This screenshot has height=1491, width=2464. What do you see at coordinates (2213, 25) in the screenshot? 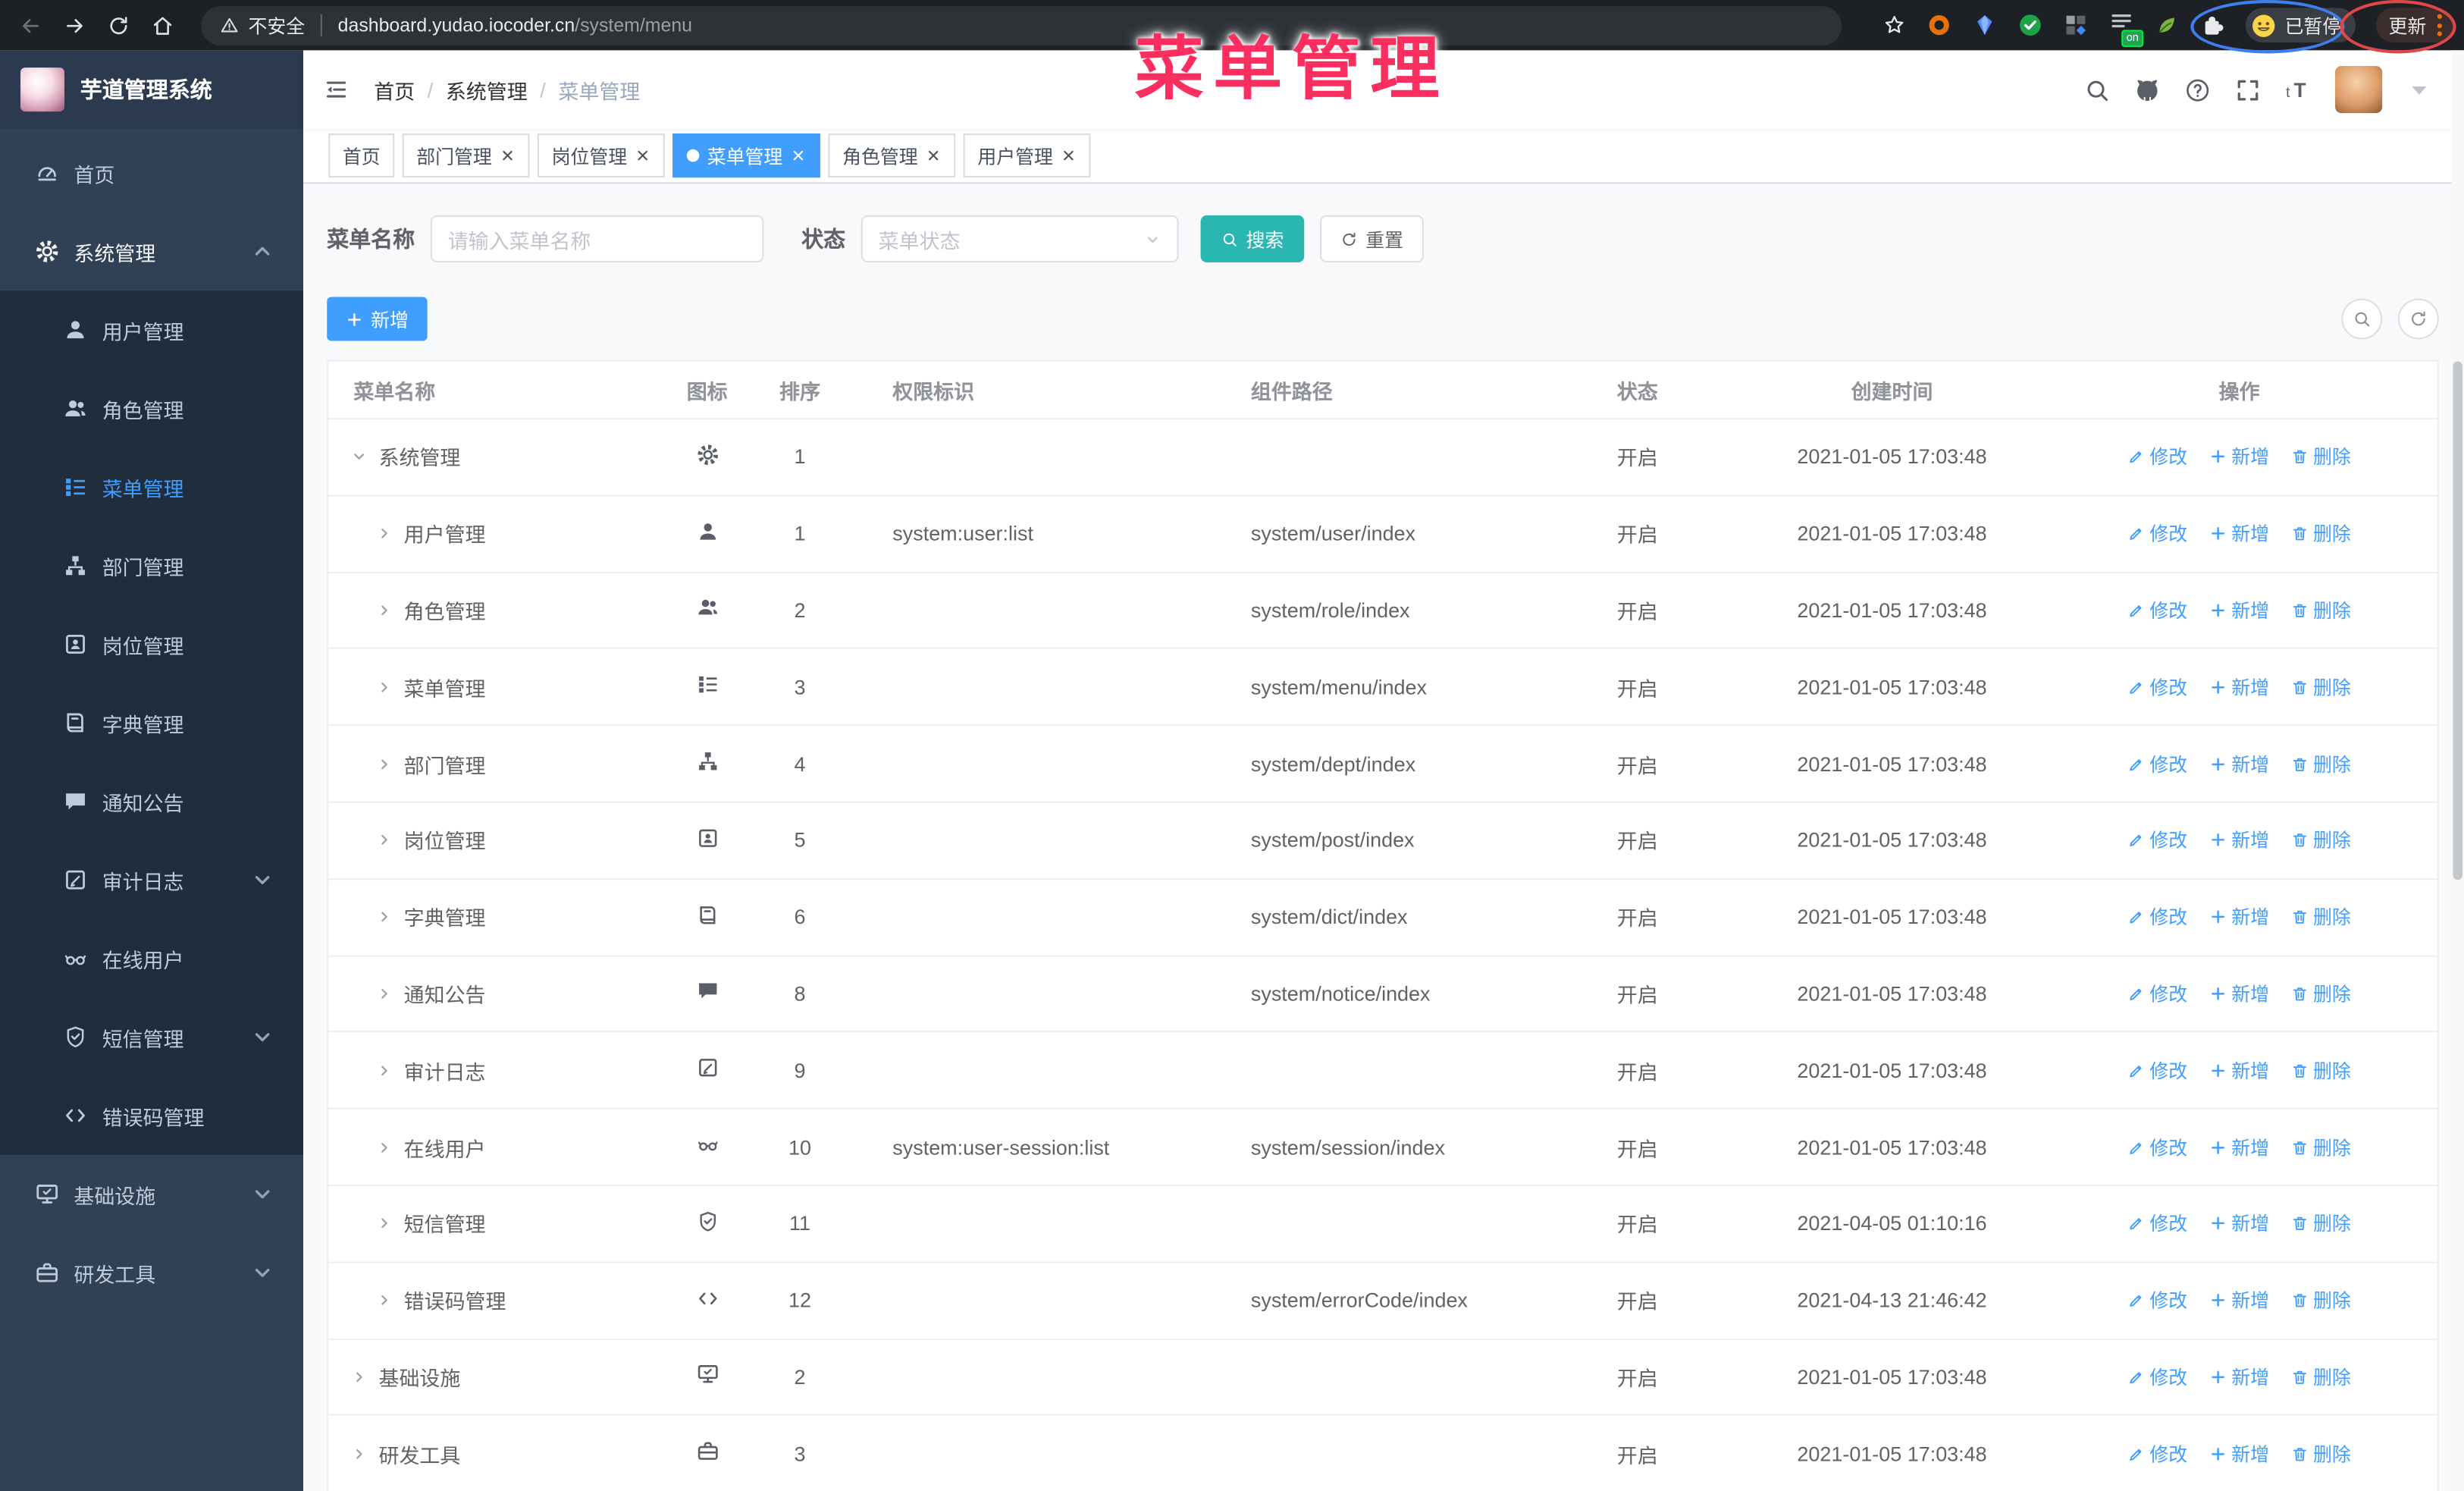
I see `extensions-puzzle-icon` at bounding box center [2213, 25].